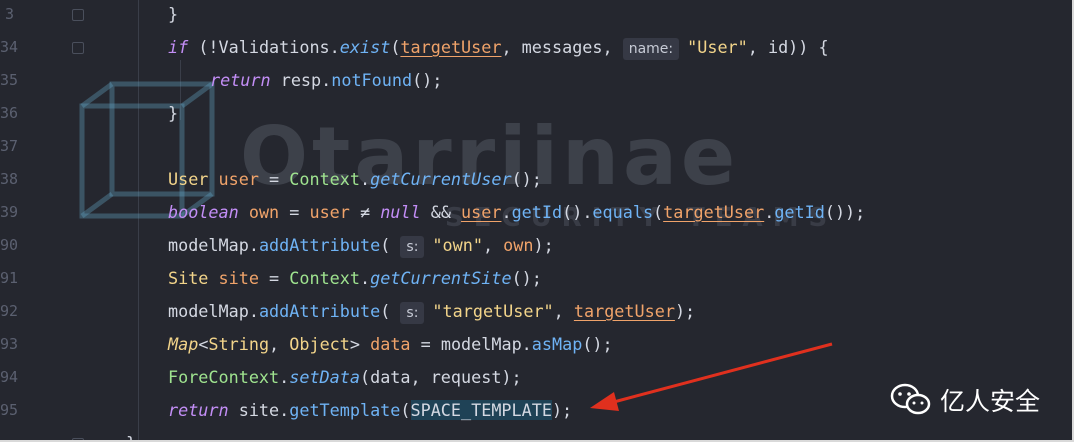  What do you see at coordinates (557, 344) in the screenshot?
I see `code-token: asMap` at bounding box center [557, 344].